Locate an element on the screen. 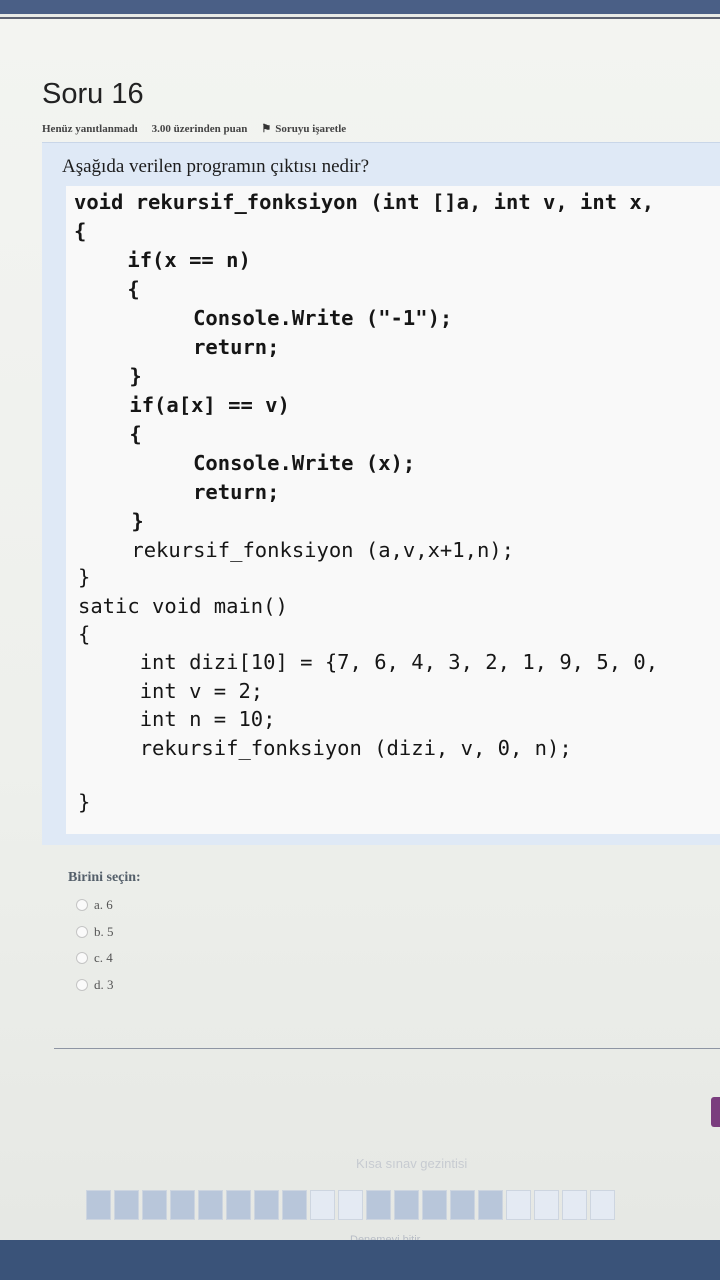 This screenshot has width=720, height=1280. code-line: rekursif_fonksiyon (a,v,x+1,n); is located at coordinates (298, 550).